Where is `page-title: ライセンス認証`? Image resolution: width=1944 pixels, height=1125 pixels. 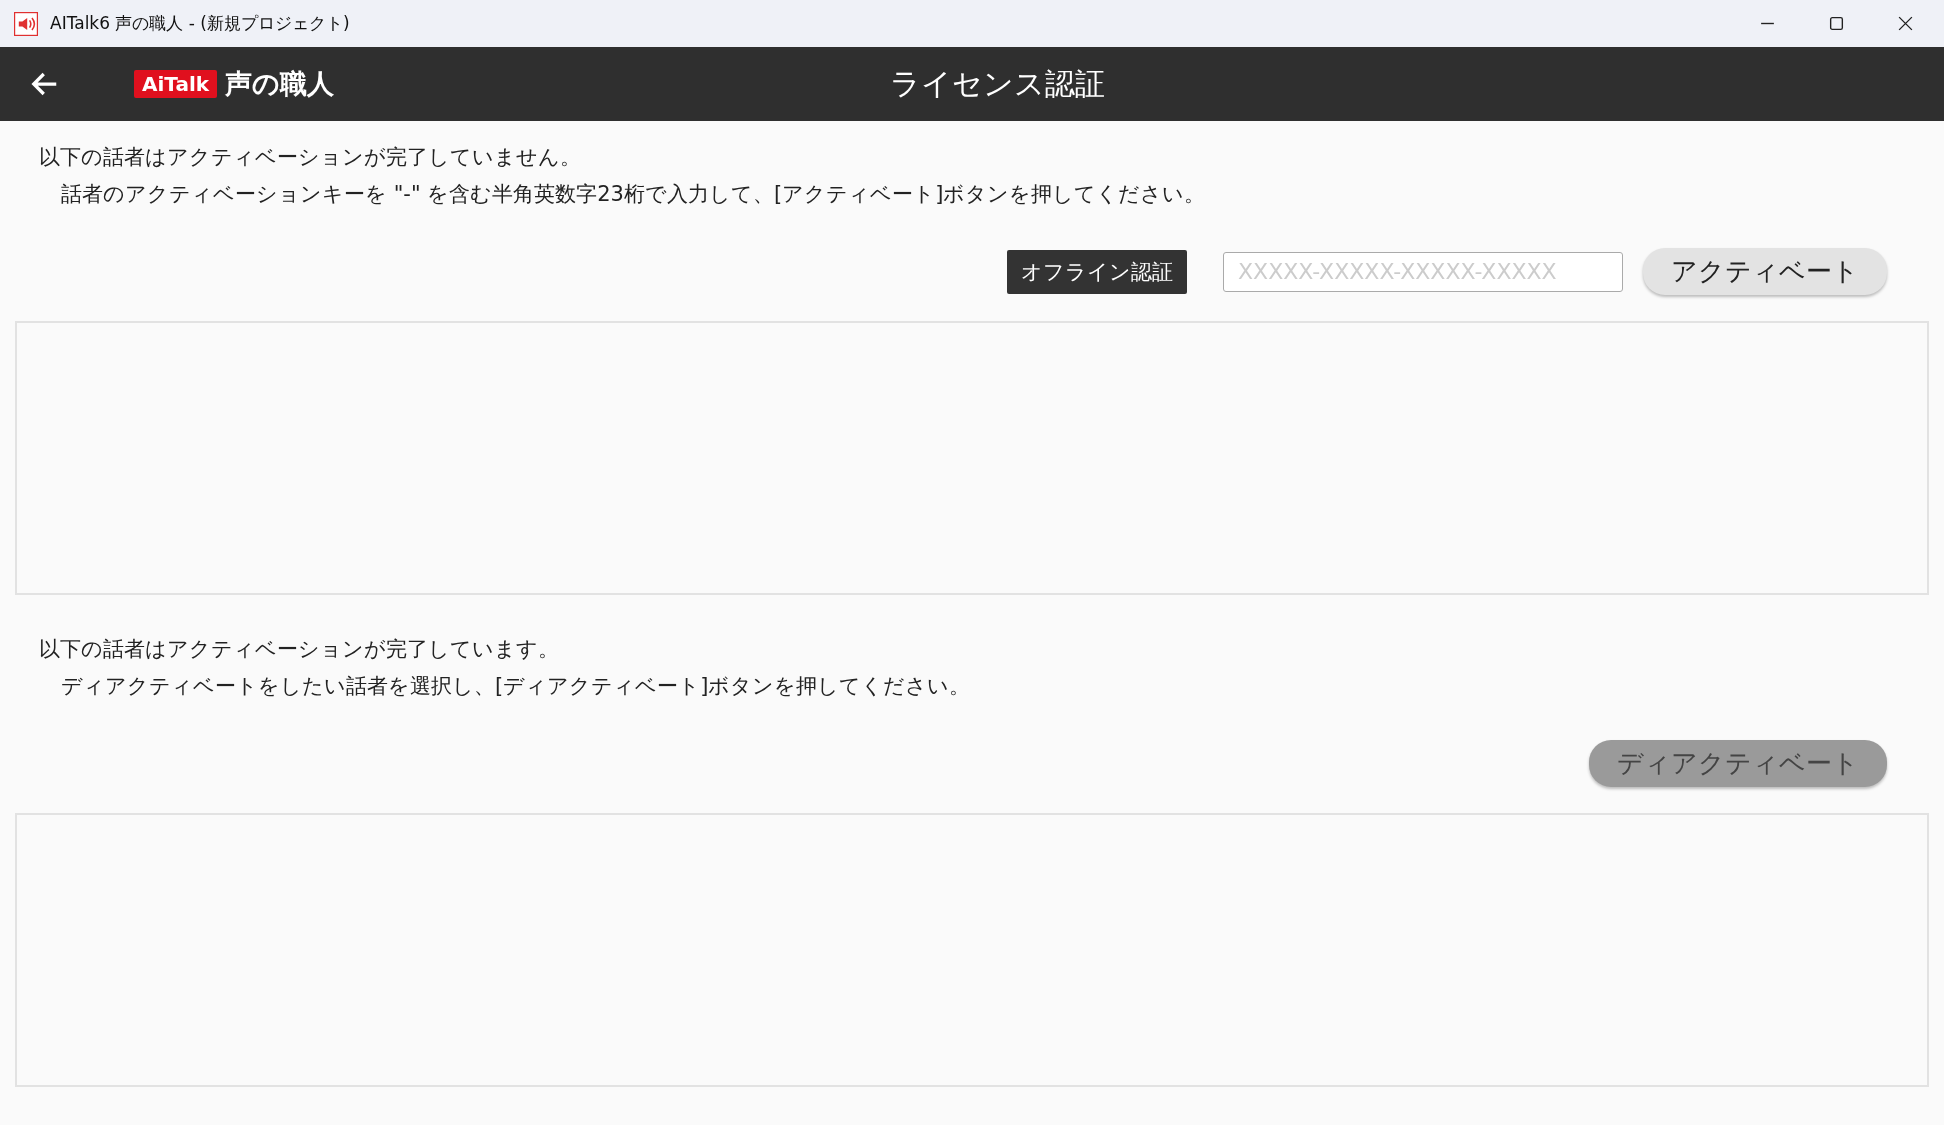
page-title: ライセンス認証 is located at coordinates (996, 83).